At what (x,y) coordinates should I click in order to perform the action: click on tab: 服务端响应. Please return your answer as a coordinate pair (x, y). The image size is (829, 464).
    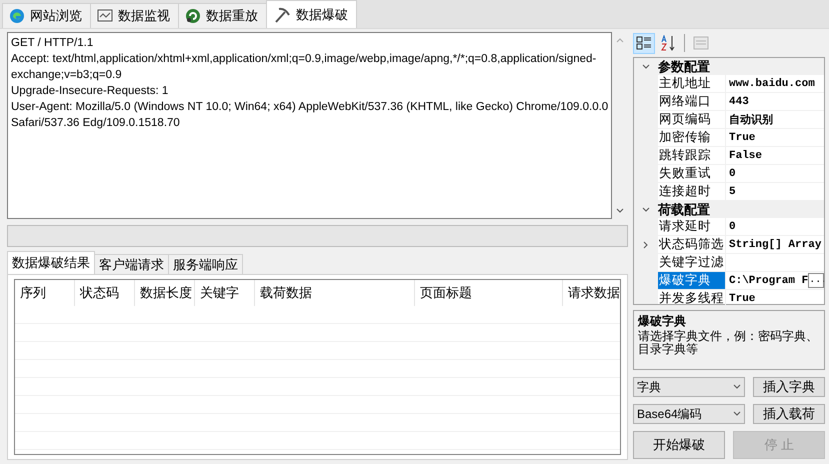
    Looking at the image, I should click on (205, 264).